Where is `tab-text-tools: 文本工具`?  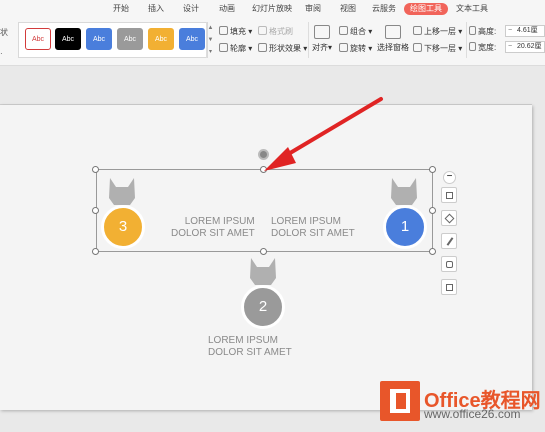 tab-text-tools: 文本工具 is located at coordinates (472, 9).